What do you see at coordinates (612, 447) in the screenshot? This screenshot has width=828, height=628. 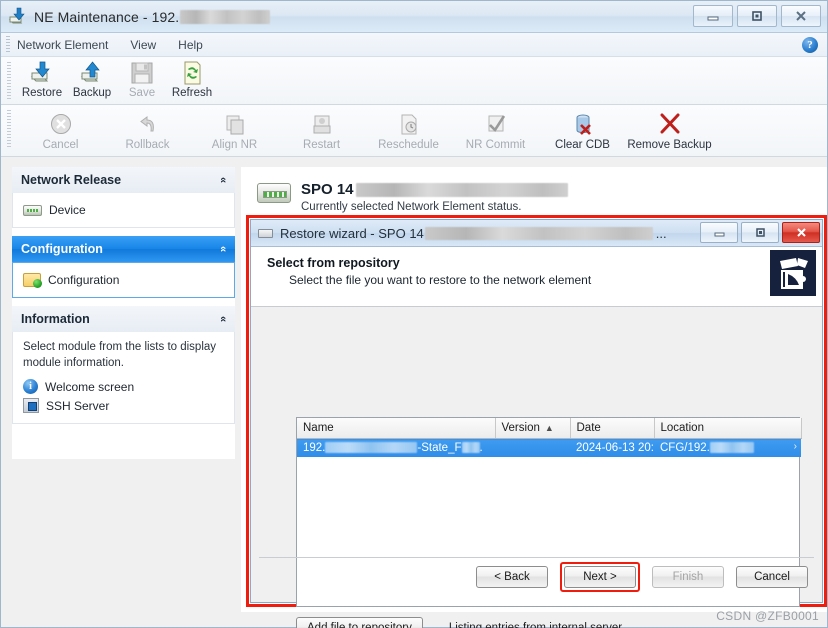 I see `cell-date: 2024-06-13 20:00:37` at bounding box center [612, 447].